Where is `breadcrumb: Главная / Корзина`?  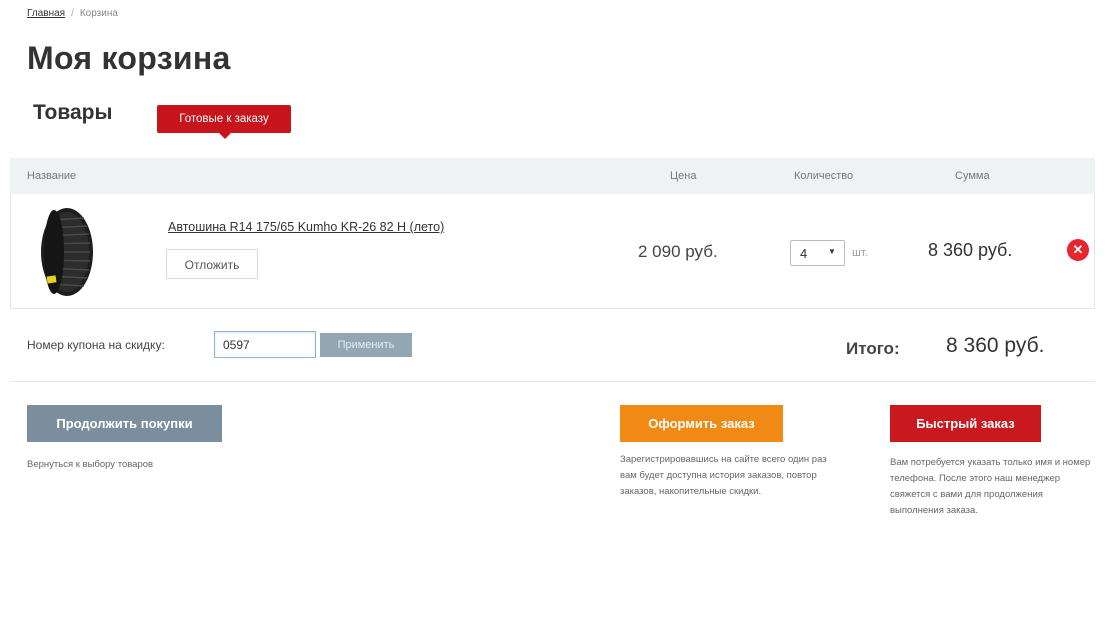 breadcrumb: Главная / Корзина is located at coordinates (72, 13).